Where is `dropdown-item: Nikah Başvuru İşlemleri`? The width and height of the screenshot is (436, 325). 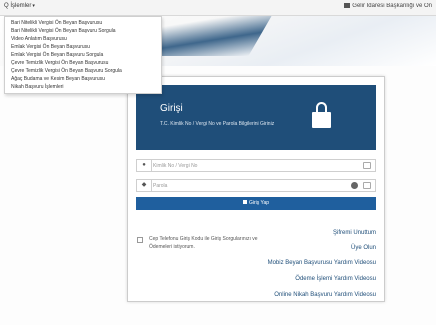 dropdown-item: Nikah Başvuru İşlemleri is located at coordinates (83, 87).